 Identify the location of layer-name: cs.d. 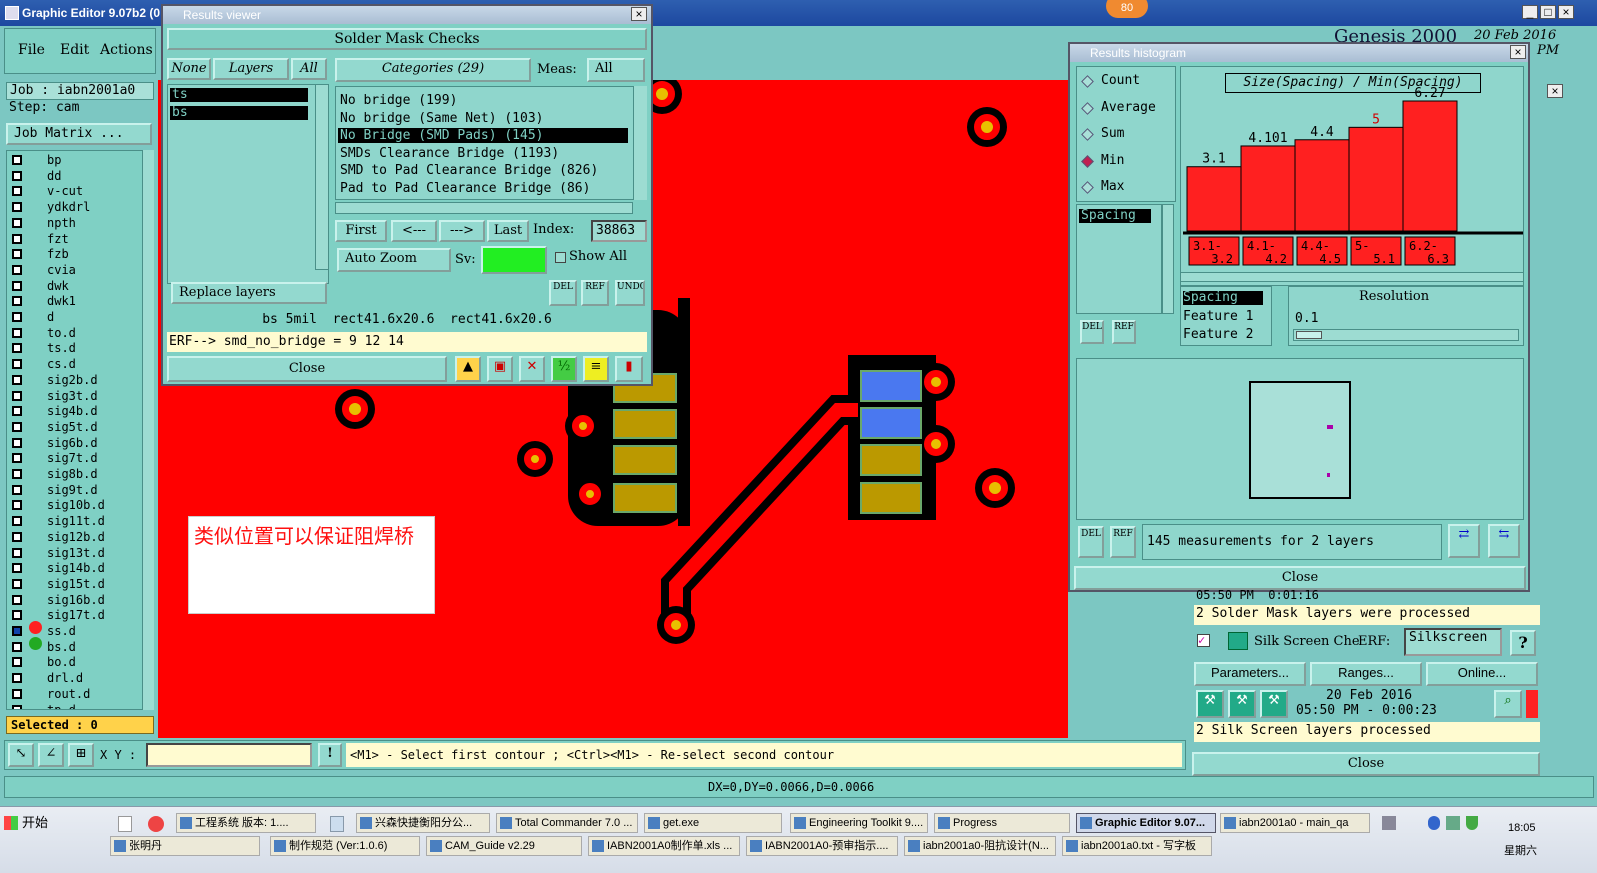
(86, 364).